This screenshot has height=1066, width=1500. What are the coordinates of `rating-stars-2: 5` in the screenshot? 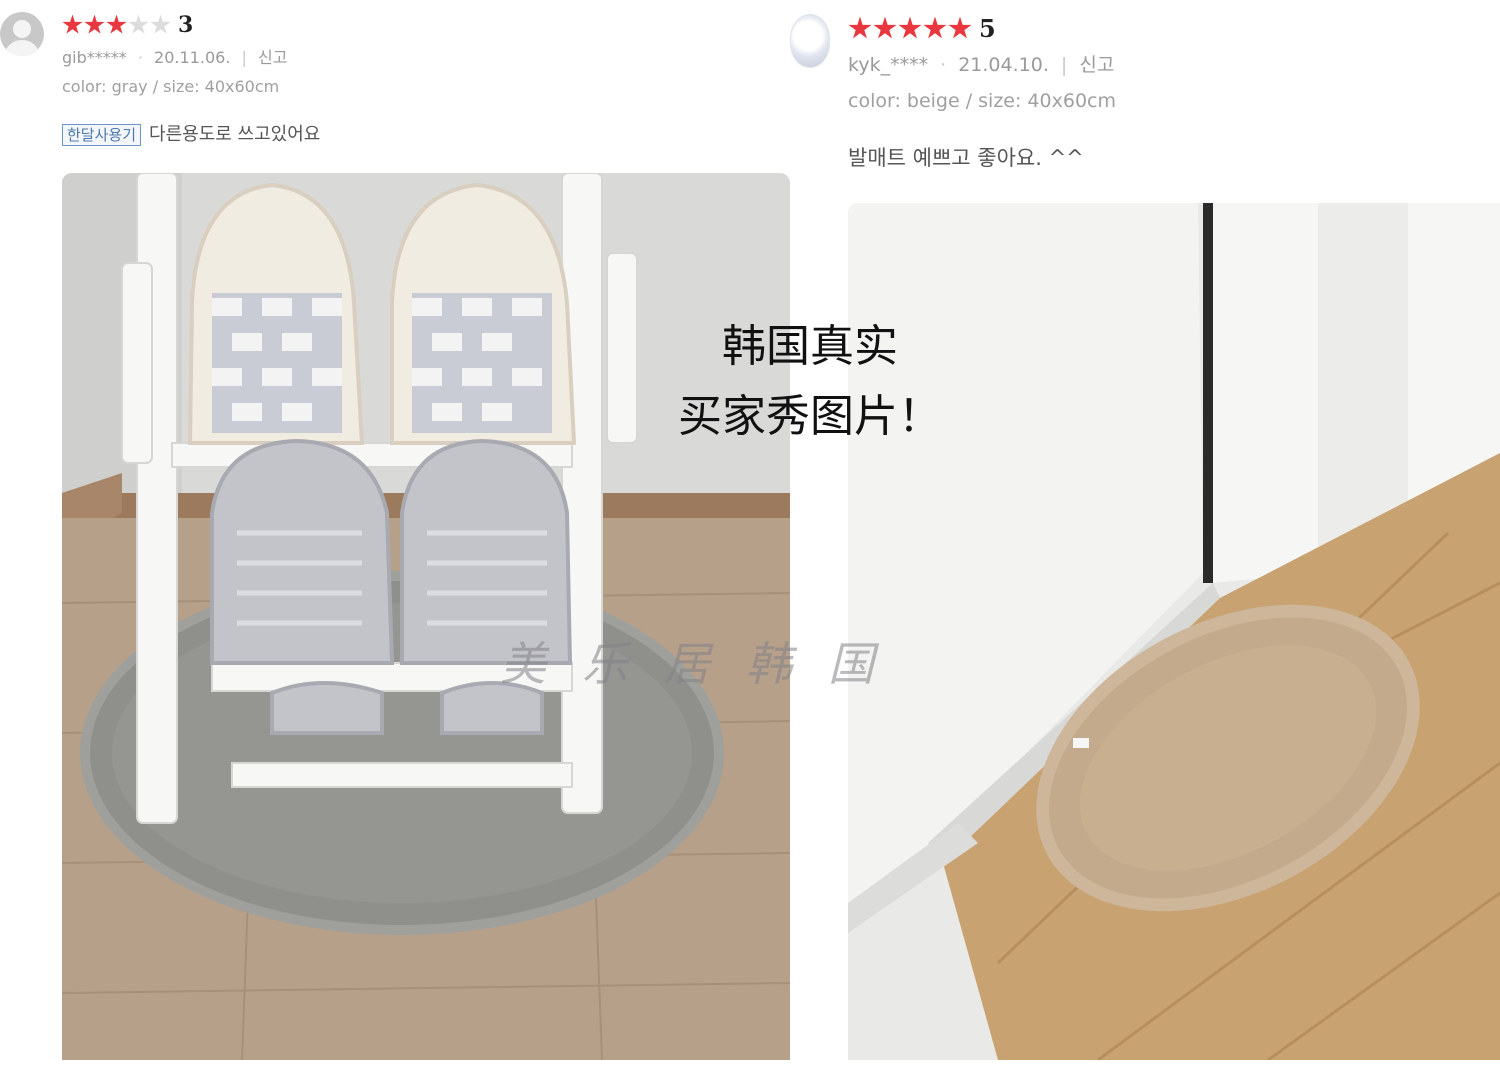 It's located at (922, 28).